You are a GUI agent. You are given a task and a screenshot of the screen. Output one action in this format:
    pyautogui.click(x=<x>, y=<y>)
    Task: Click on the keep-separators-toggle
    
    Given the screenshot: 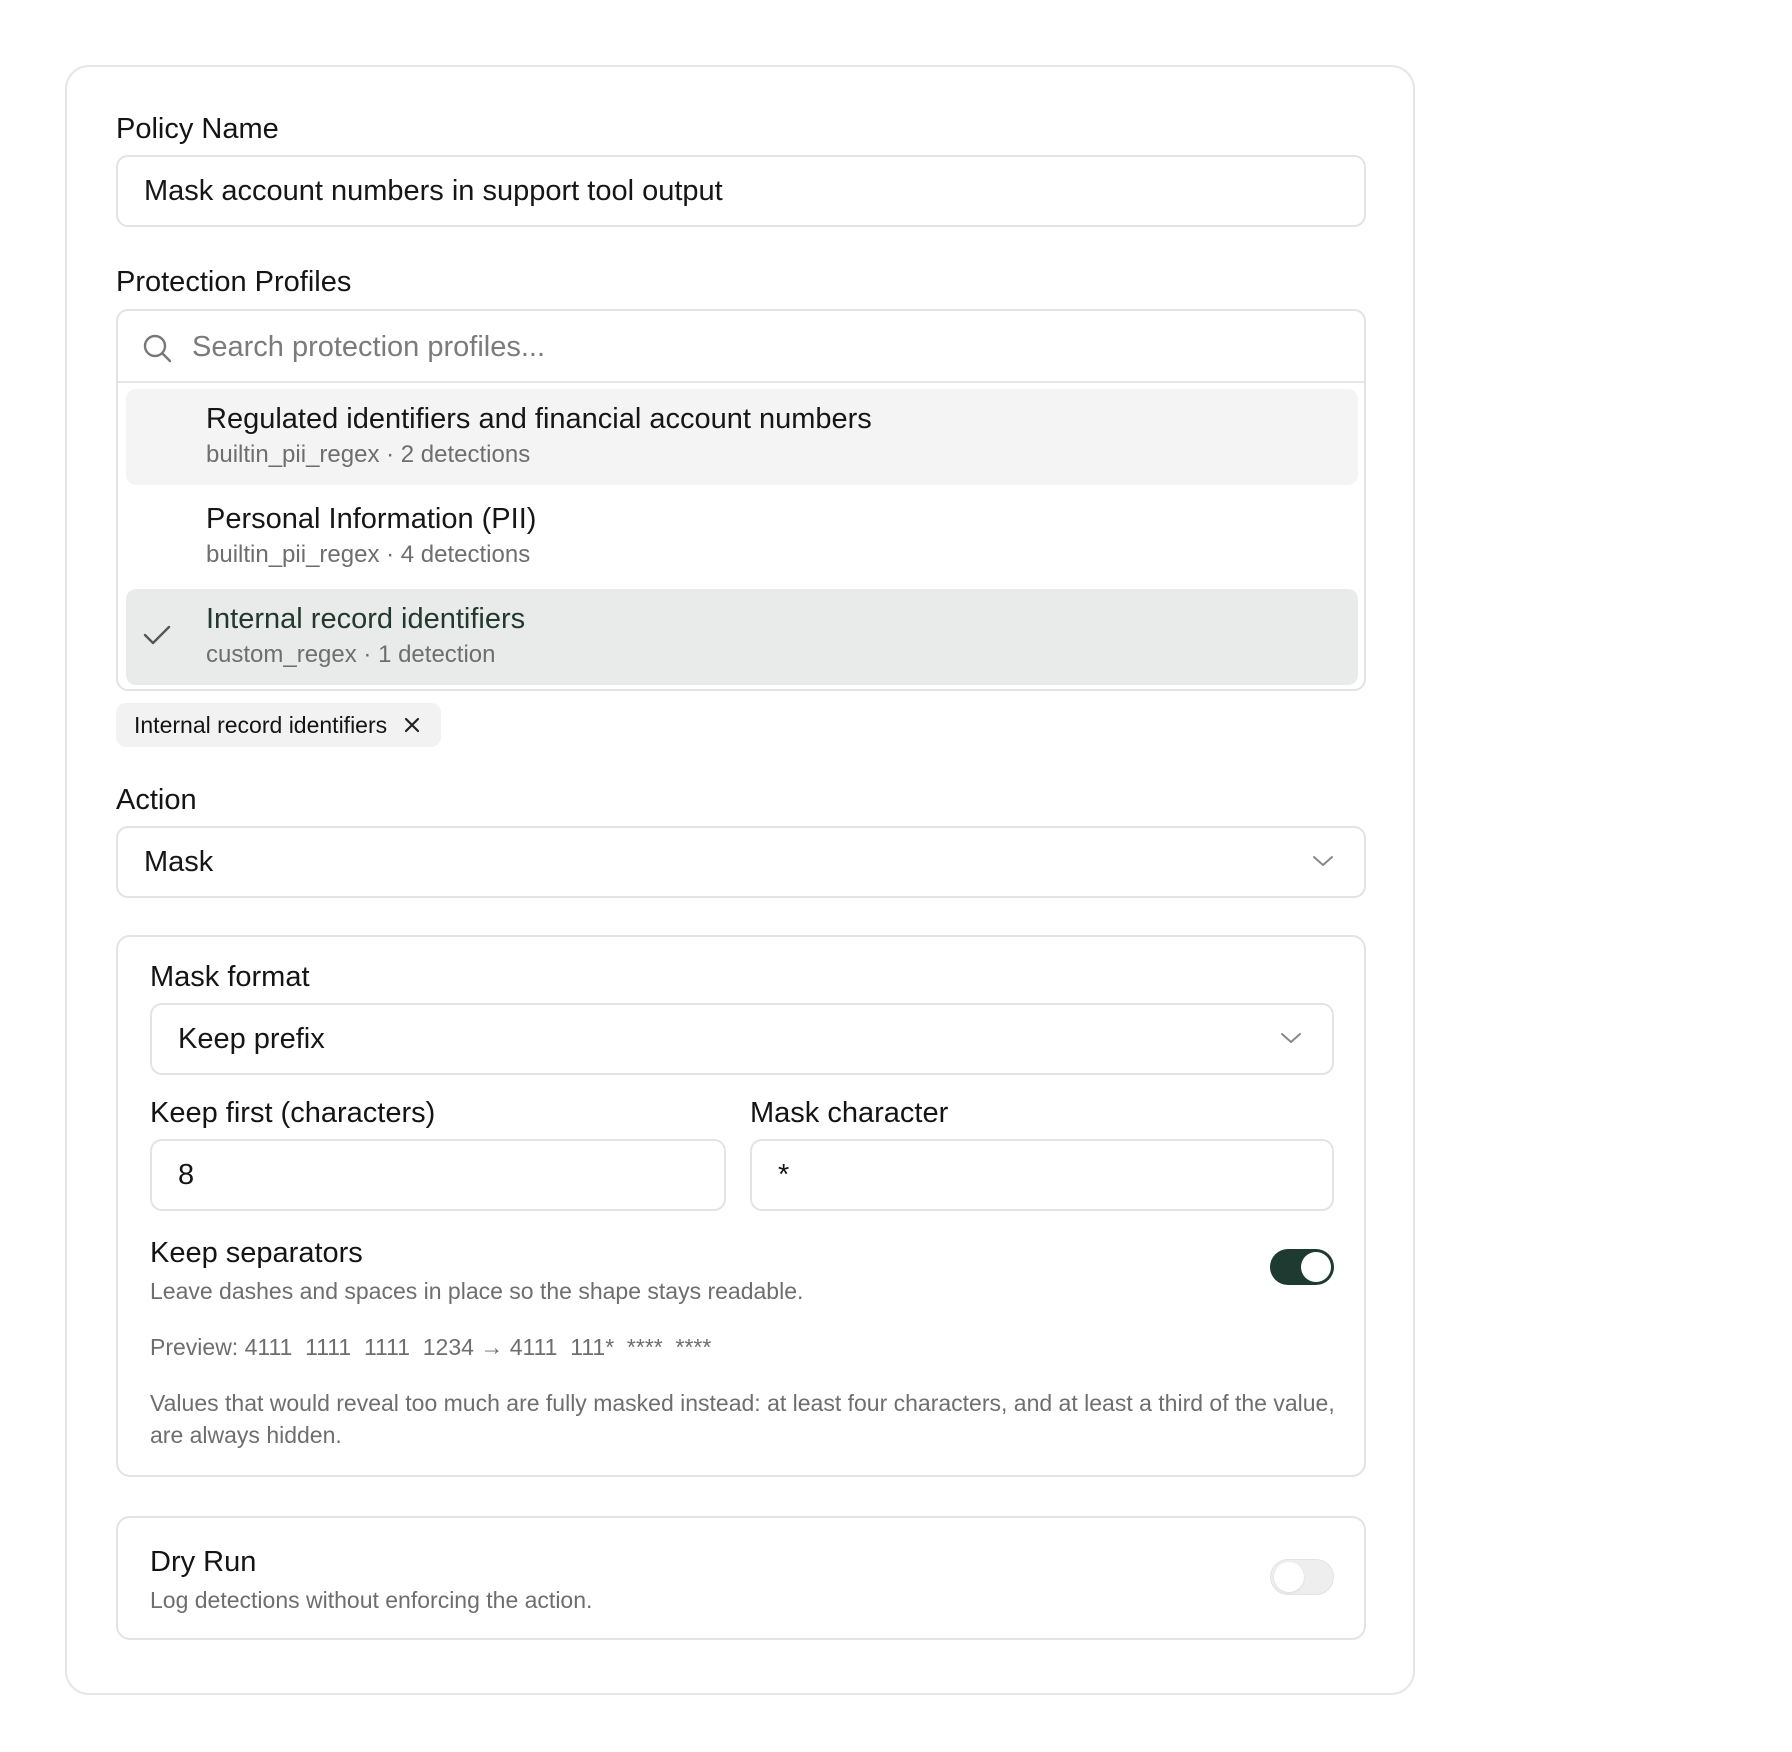 What is the action you would take?
    pyautogui.click(x=1302, y=1267)
    